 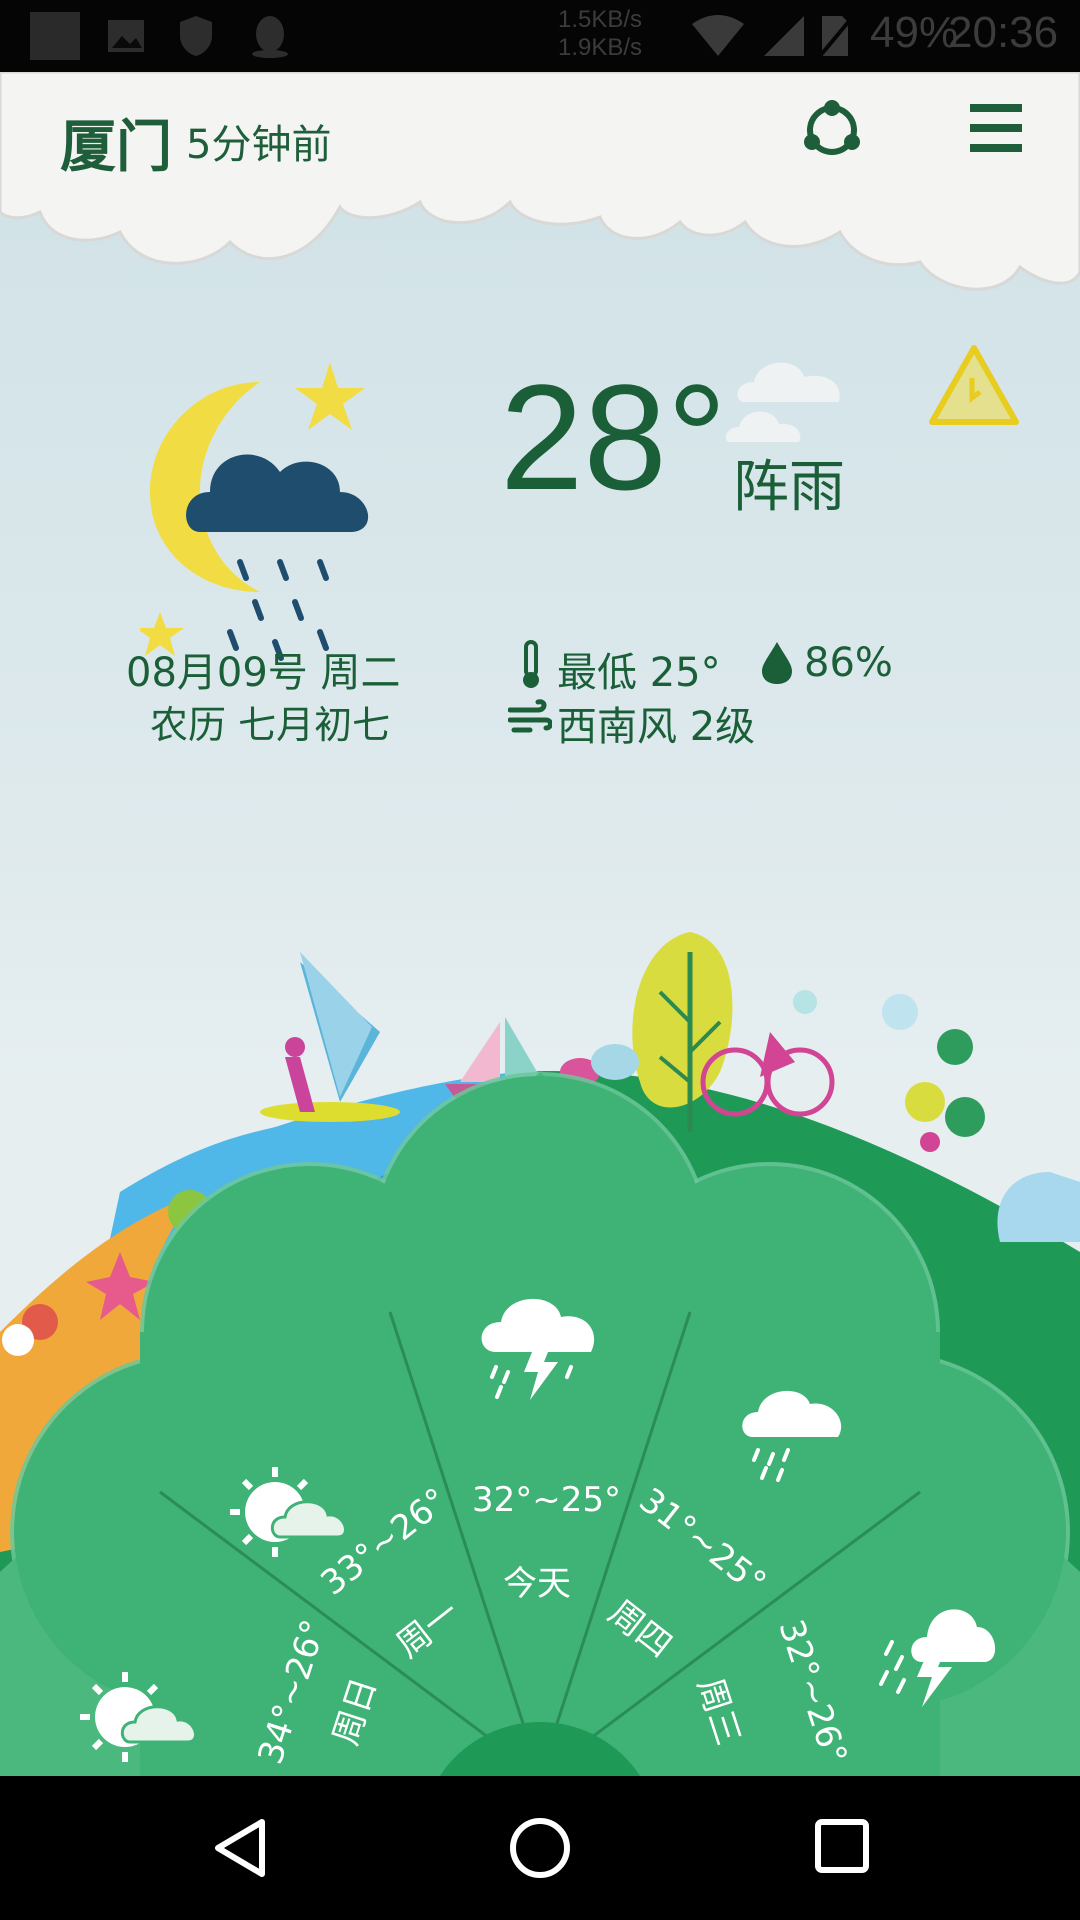 I want to click on net-down: 1.9KB/s, so click(x=600, y=47).